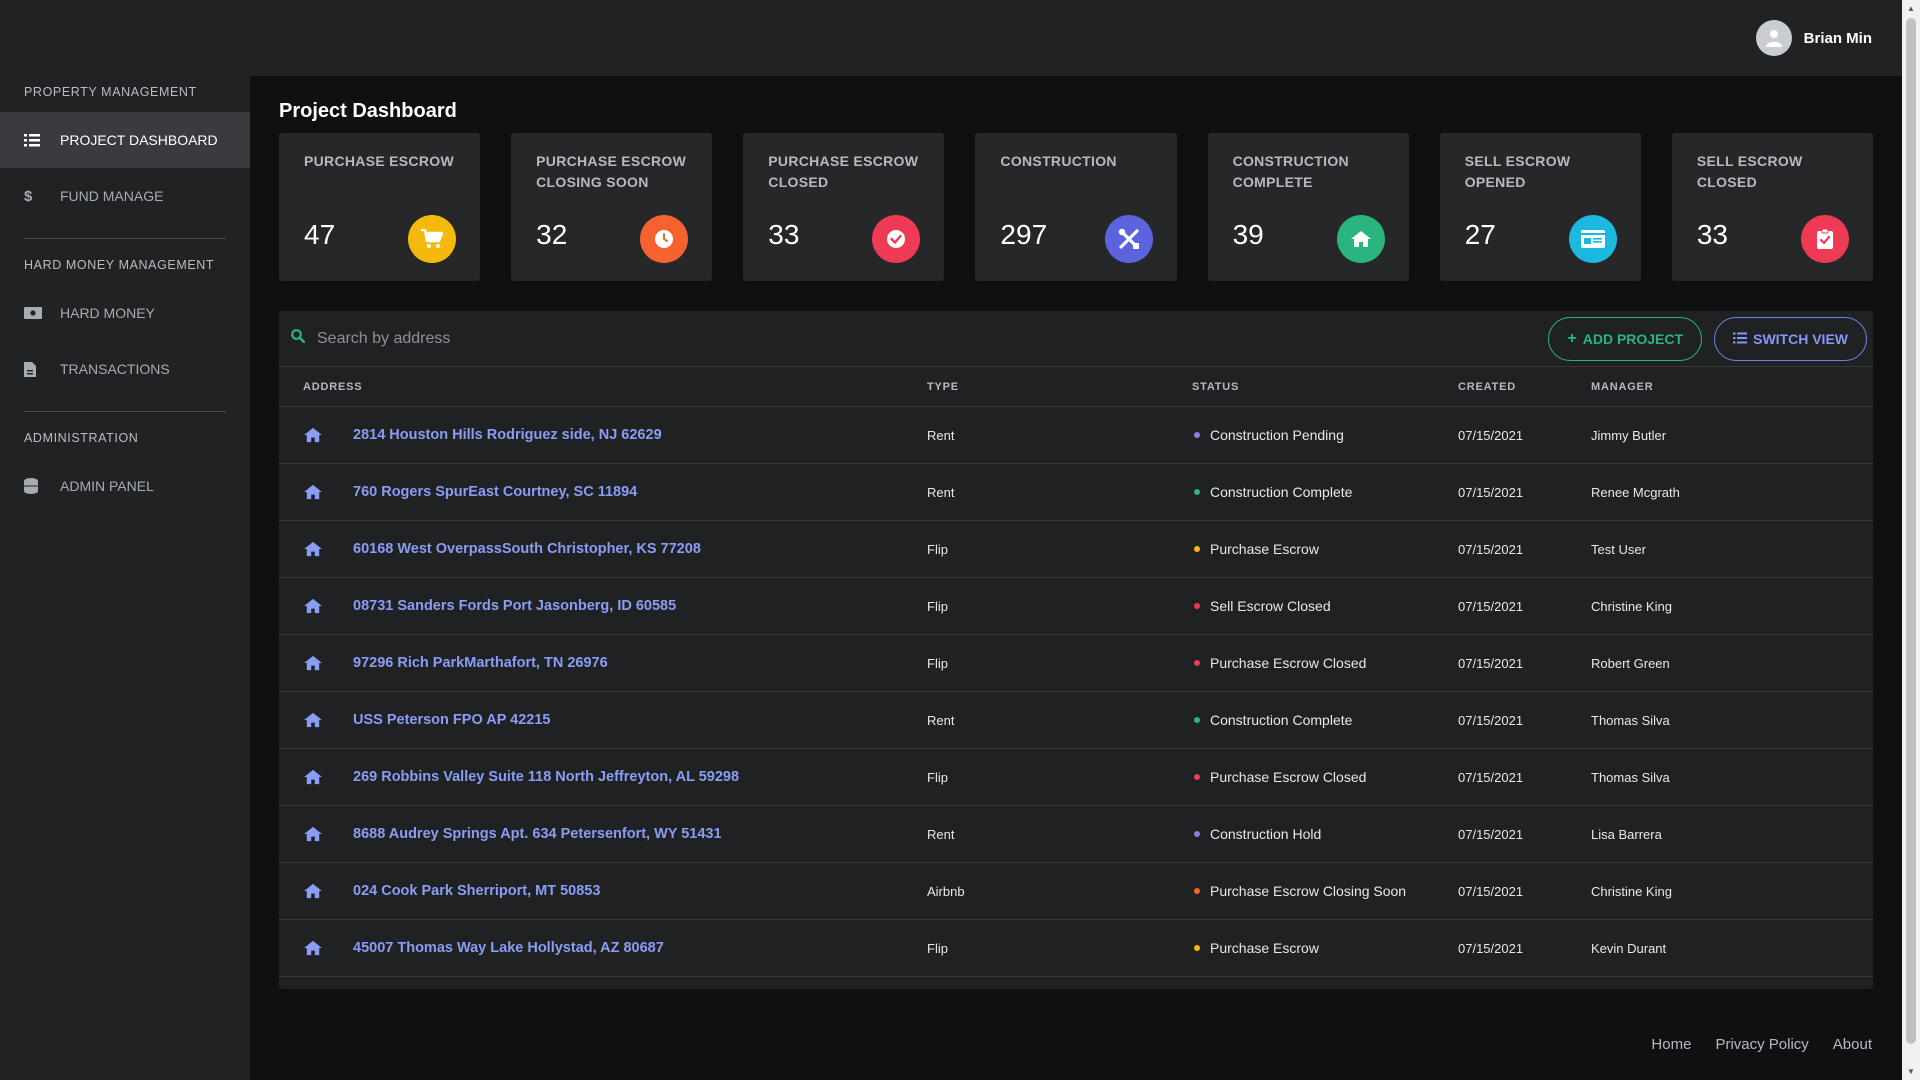 This screenshot has height=1080, width=1920. I want to click on address-link: 97296 Rich ParkMarthafort, TN 26976, so click(480, 663).